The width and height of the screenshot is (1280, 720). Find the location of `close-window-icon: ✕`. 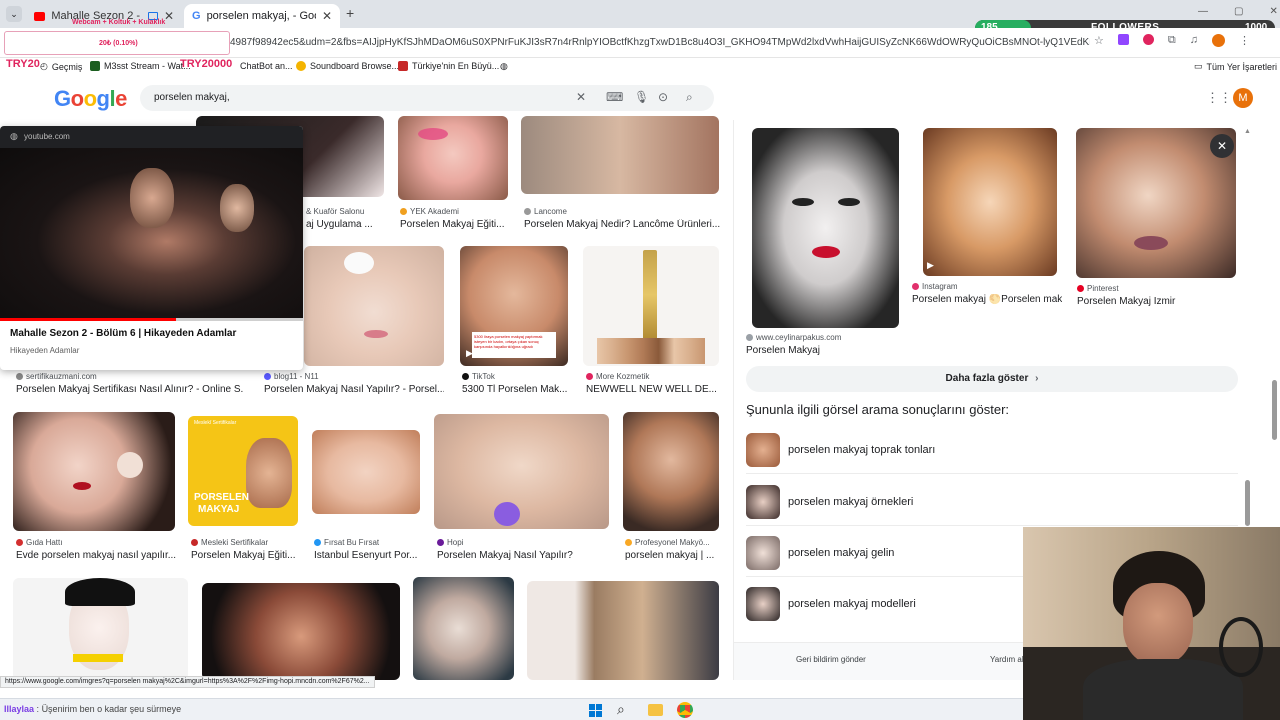

close-window-icon: ✕ is located at coordinates (1273, 11).